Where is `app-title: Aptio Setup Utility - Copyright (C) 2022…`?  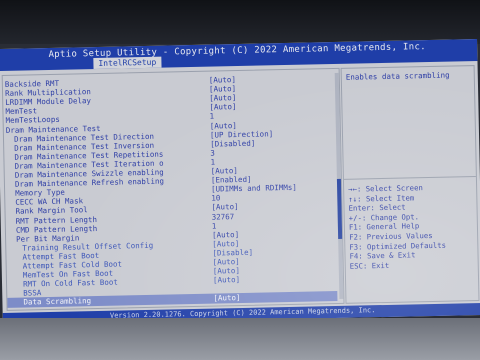
app-title: Aptio Setup Utility - Copyright (C) 2022… is located at coordinates (237, 51).